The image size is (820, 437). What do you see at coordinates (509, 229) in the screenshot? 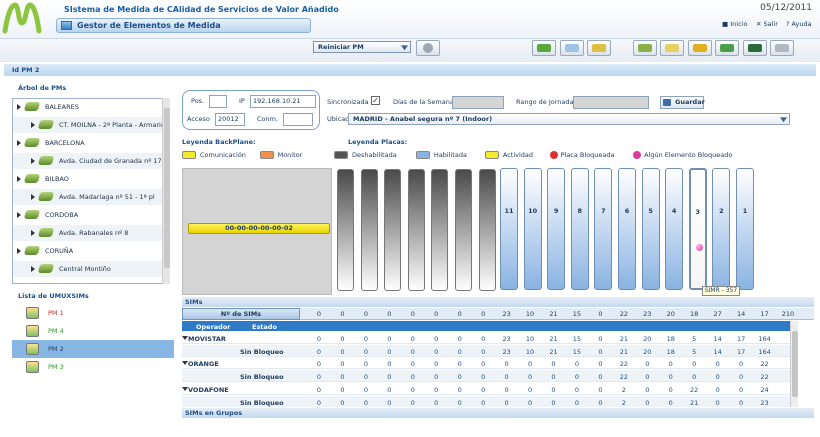
I see `slot-11: 11` at bounding box center [509, 229].